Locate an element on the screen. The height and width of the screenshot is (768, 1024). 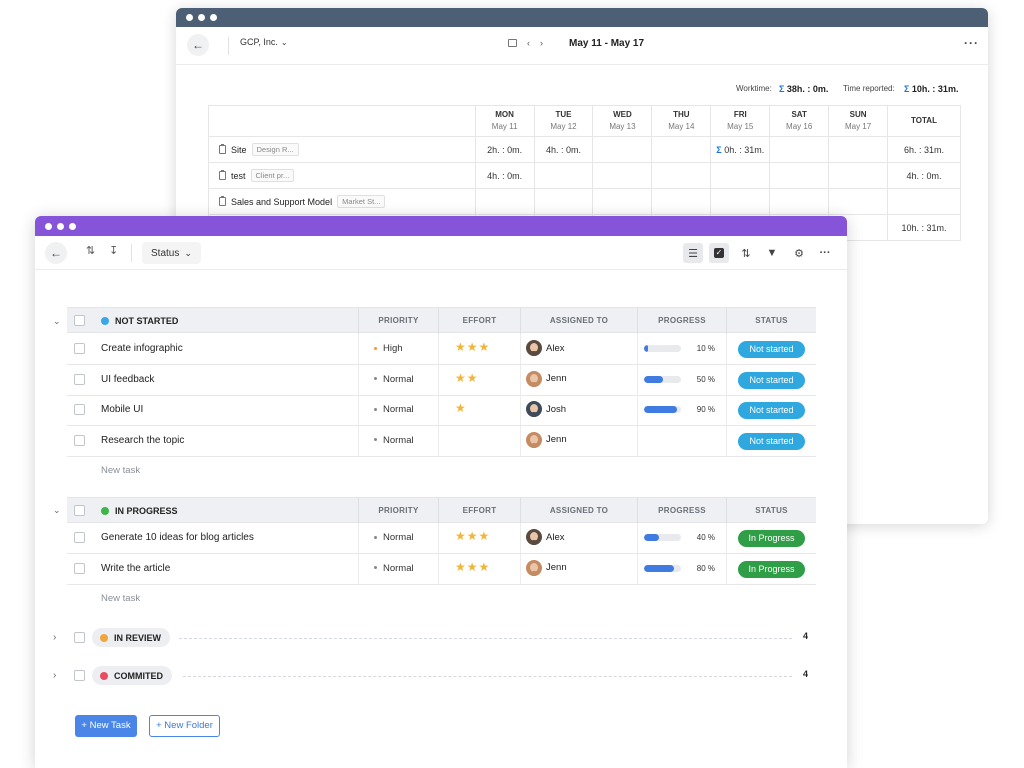
calendar-icon is located at coordinates (512, 43).